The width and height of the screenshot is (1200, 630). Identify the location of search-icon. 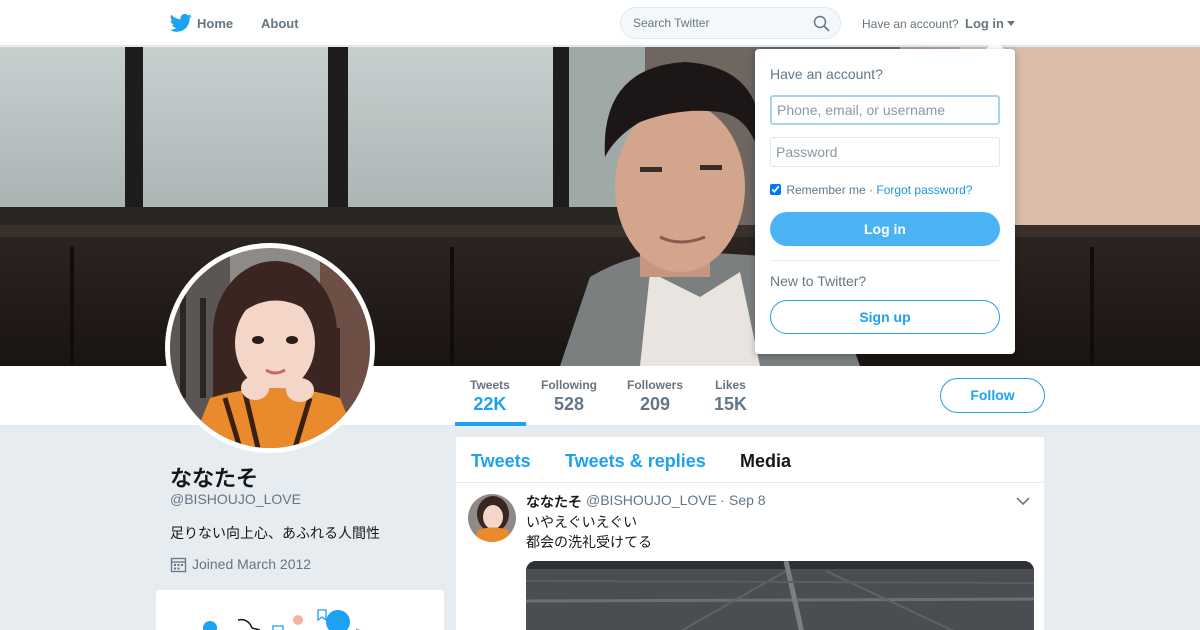
(821, 23).